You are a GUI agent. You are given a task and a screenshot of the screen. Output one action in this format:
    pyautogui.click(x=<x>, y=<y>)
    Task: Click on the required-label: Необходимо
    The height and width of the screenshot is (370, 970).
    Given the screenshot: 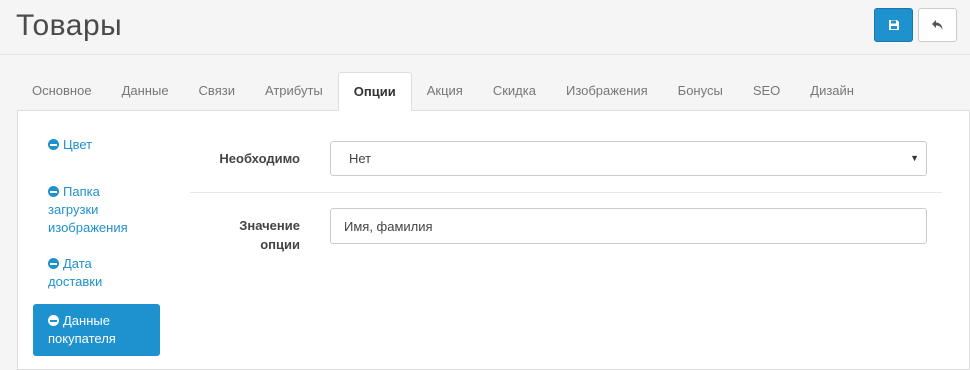 What is the action you would take?
    pyautogui.click(x=259, y=158)
    